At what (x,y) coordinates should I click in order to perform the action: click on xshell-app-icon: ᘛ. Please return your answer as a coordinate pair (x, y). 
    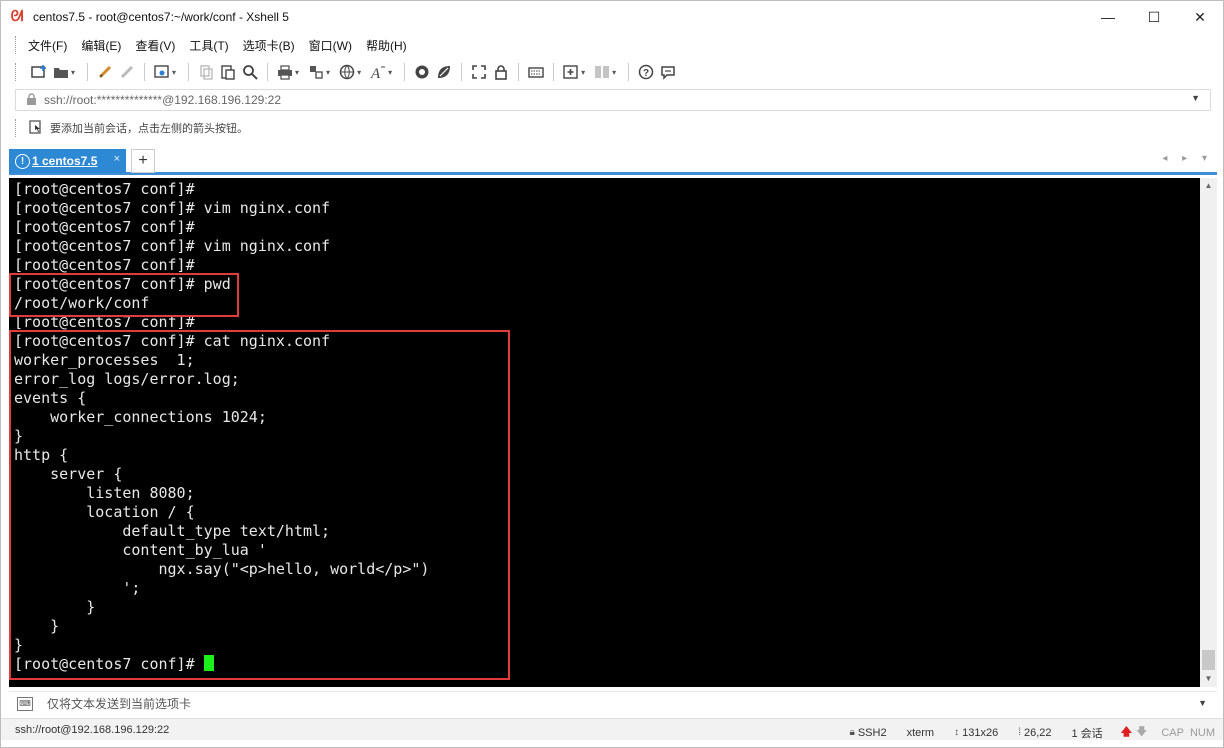
    Looking at the image, I should click on (17, 17).